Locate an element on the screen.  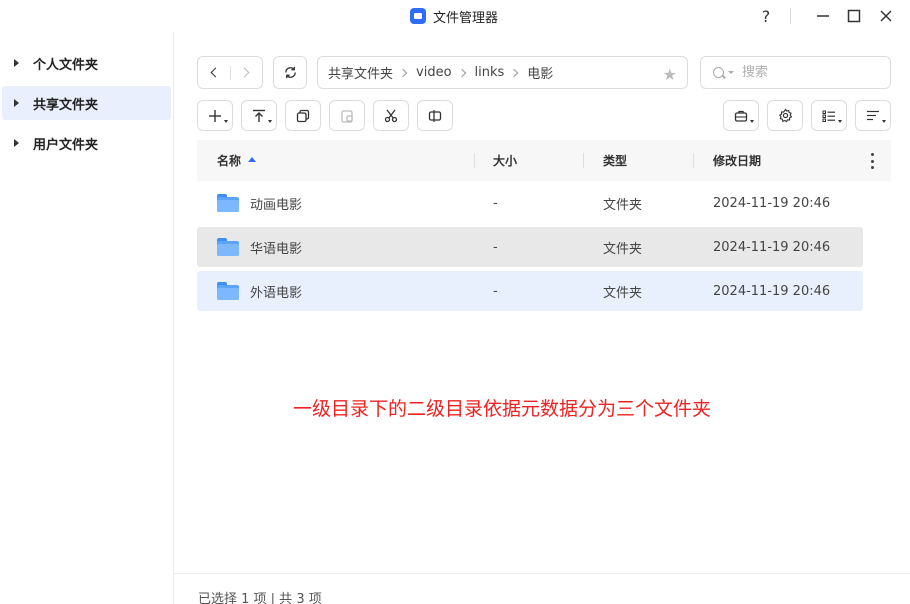
sidebar-item-personal-folder: 个人文件夹 is located at coordinates (86, 63).